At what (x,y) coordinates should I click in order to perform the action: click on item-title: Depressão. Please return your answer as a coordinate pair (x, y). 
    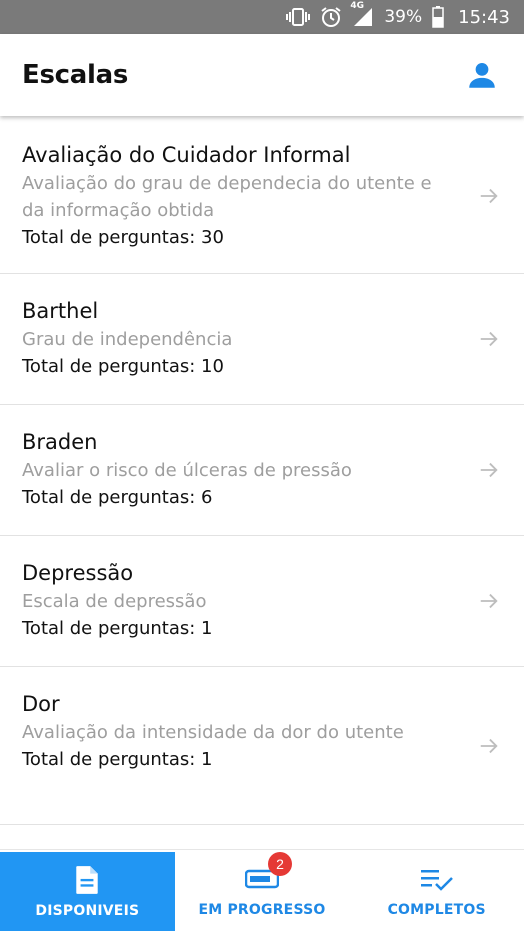
    Looking at the image, I should click on (78, 573).